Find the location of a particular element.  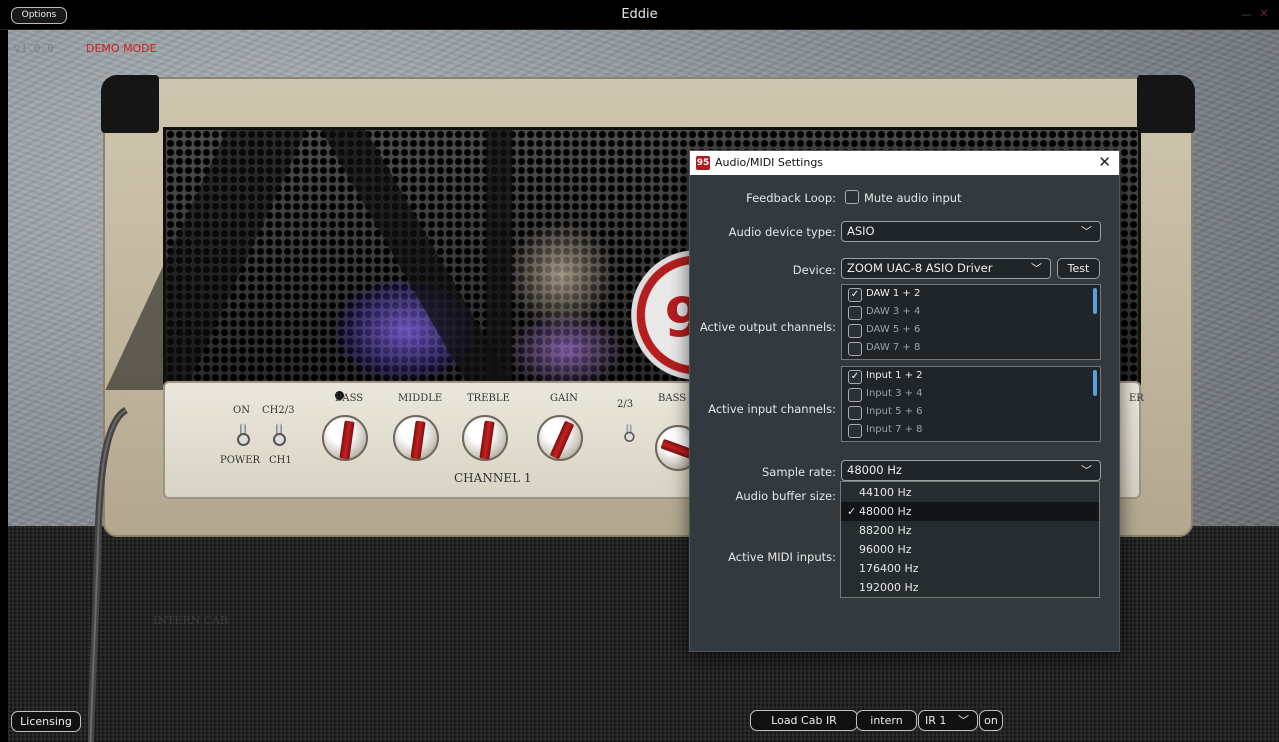

sample-rate-value: 48000 Hz is located at coordinates (874, 470).